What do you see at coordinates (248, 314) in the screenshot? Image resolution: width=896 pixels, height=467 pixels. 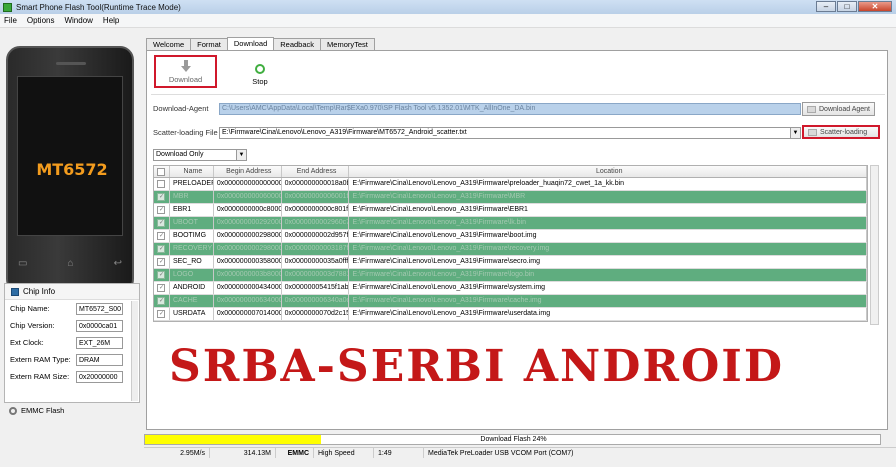 I see `cell-begin-address: 0x0000000070140000` at bounding box center [248, 314].